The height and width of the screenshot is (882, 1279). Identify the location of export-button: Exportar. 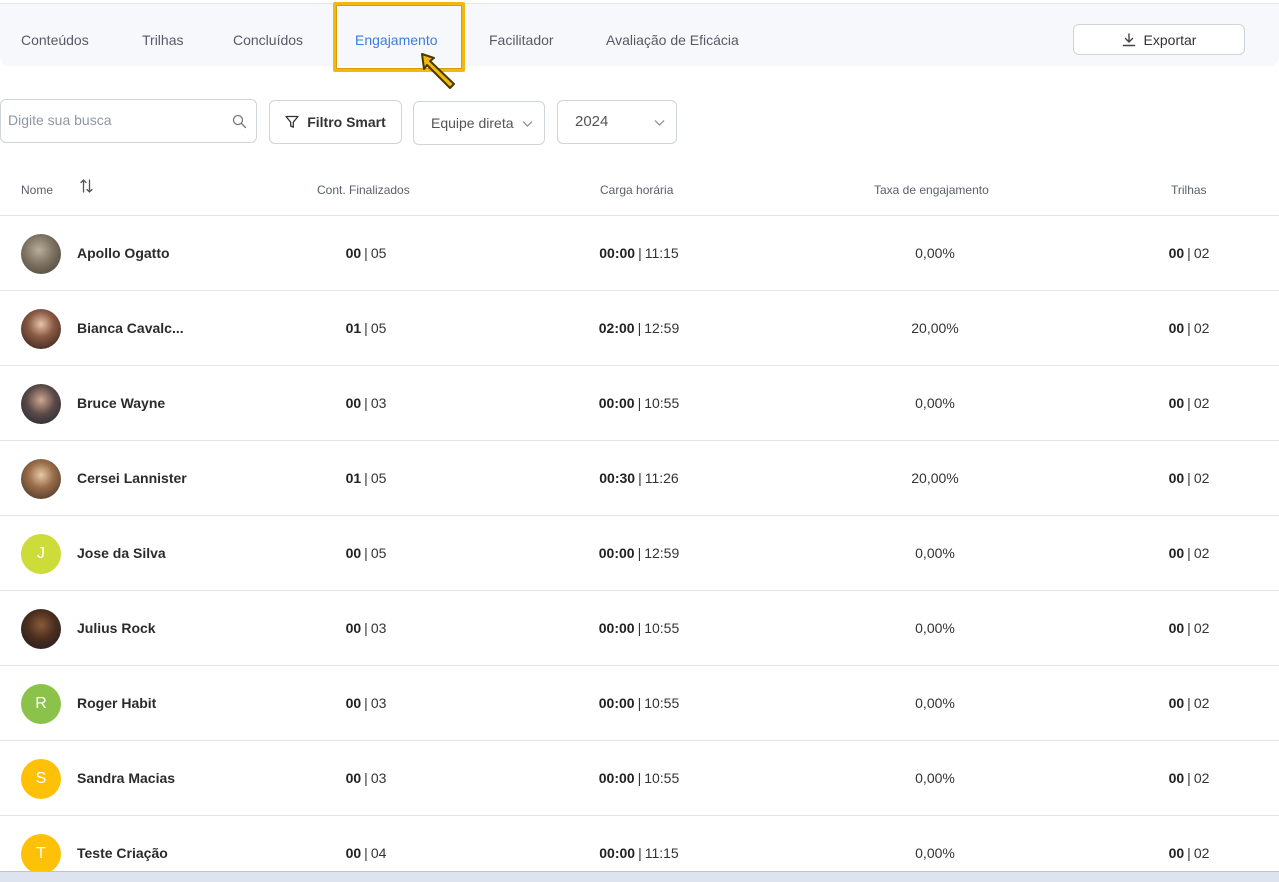
(1159, 39).